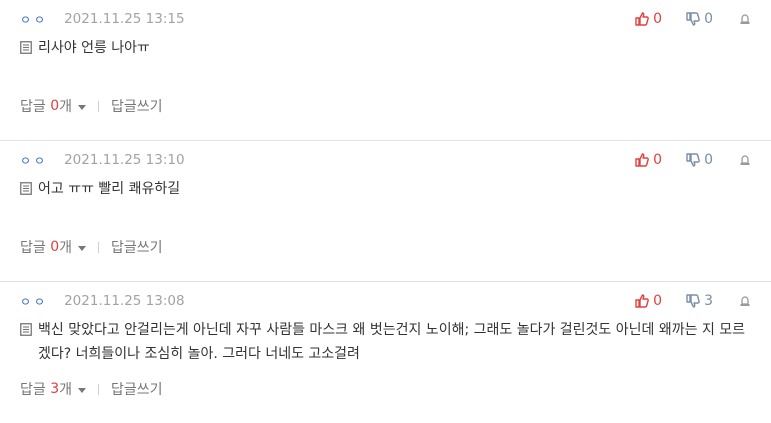 The height and width of the screenshot is (423, 771). Describe the element at coordinates (385, 160) in the screenshot. I see `comment-header: ㅇㅇ 2021.11.25 13:10 0 0` at that location.